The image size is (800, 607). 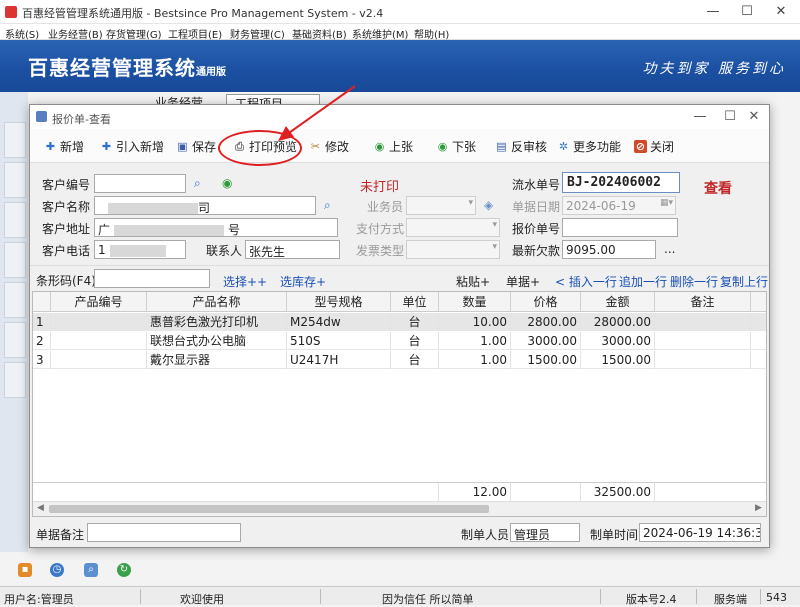 What do you see at coordinates (66, 207) in the screenshot?
I see `customer-name-label: 客户名称` at bounding box center [66, 207].